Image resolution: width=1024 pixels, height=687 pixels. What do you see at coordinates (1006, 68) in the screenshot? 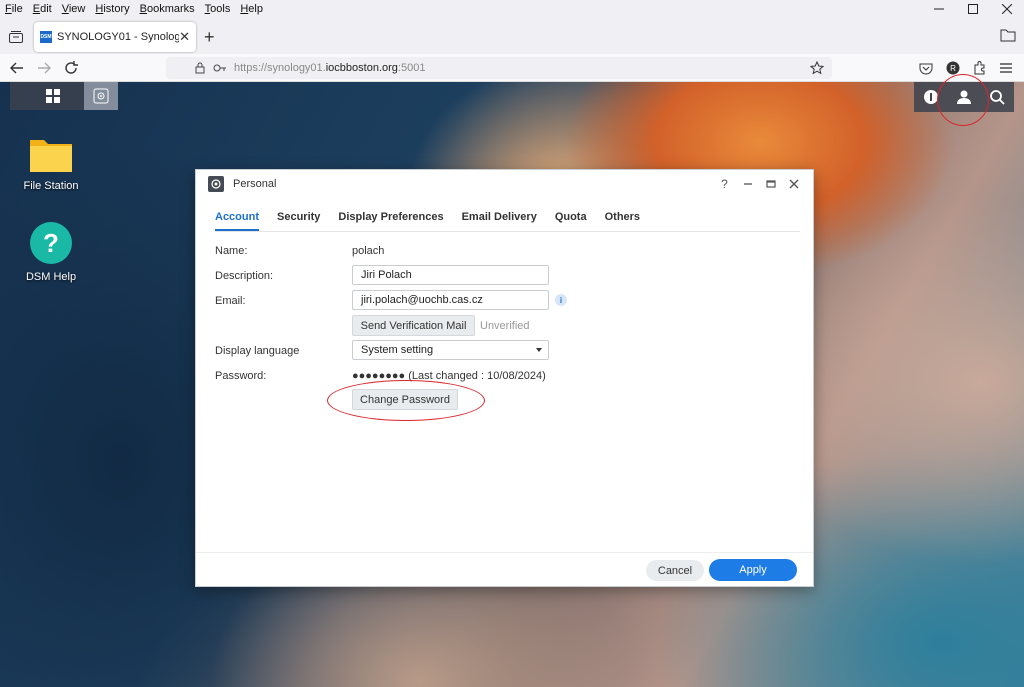
I see `hamburger-menu-icon` at bounding box center [1006, 68].